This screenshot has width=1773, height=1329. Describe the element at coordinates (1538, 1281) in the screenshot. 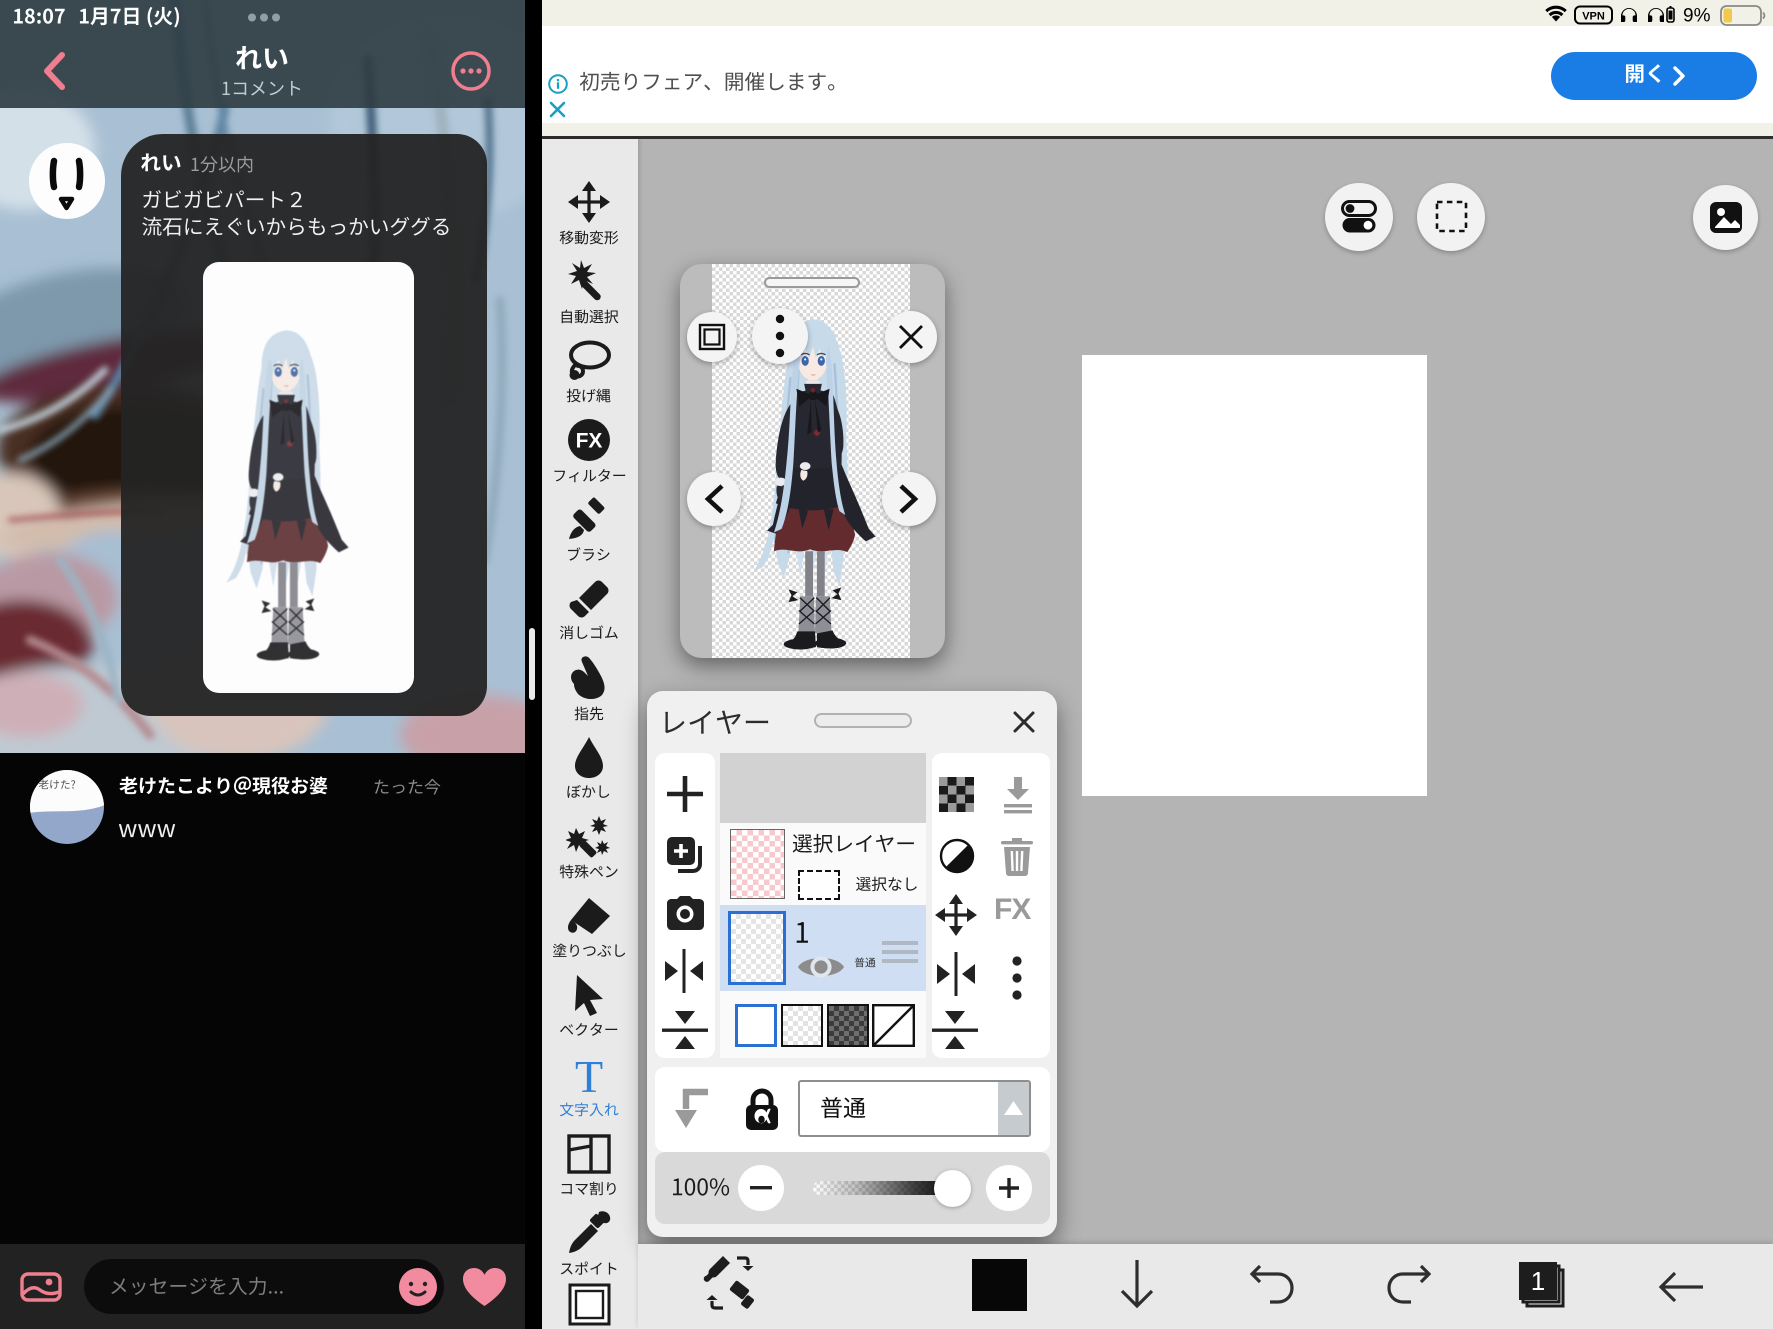

I see `svg-text: 1` at that location.